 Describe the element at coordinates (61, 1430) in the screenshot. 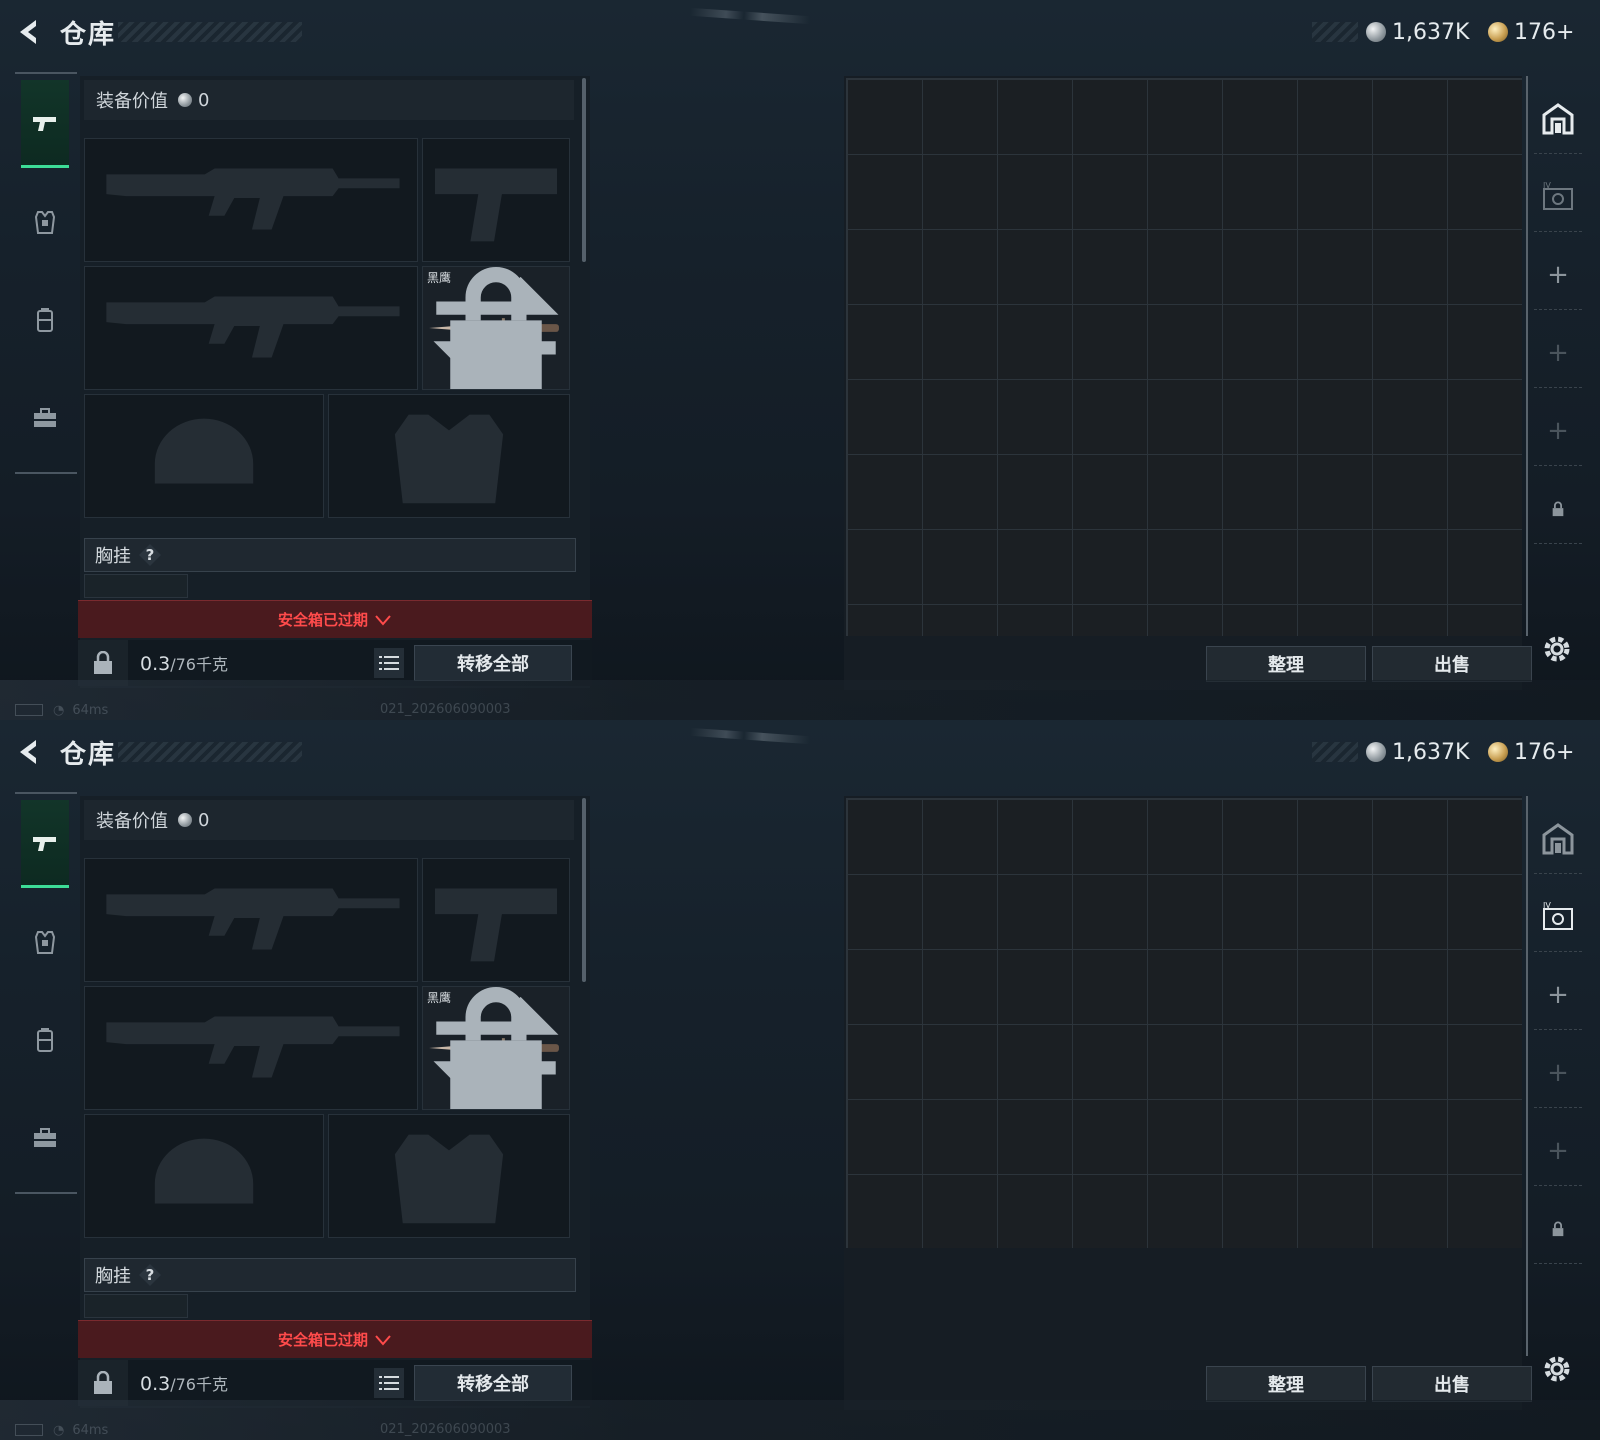

I see `status-bar: ◔ 64ms` at that location.